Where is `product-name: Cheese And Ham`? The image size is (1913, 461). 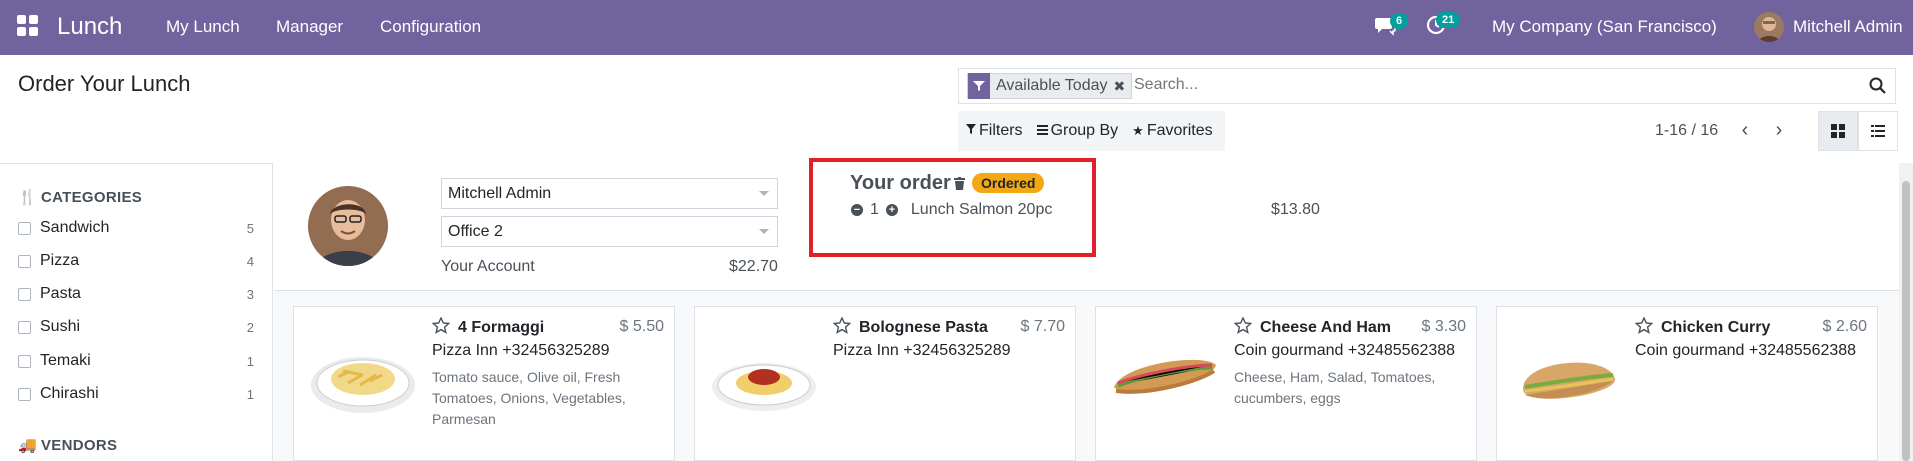 product-name: Cheese And Ham is located at coordinates (1325, 327).